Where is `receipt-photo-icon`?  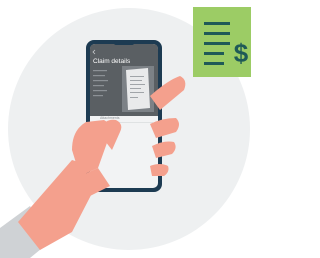
receipt-photo-icon is located at coordinates (138, 89).